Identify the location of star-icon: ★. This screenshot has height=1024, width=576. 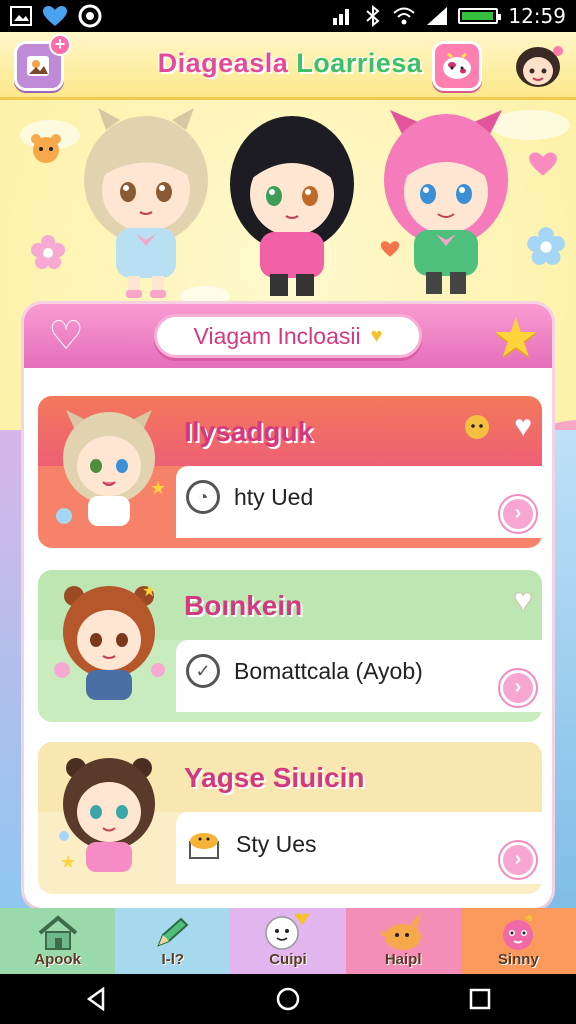
(516, 337).